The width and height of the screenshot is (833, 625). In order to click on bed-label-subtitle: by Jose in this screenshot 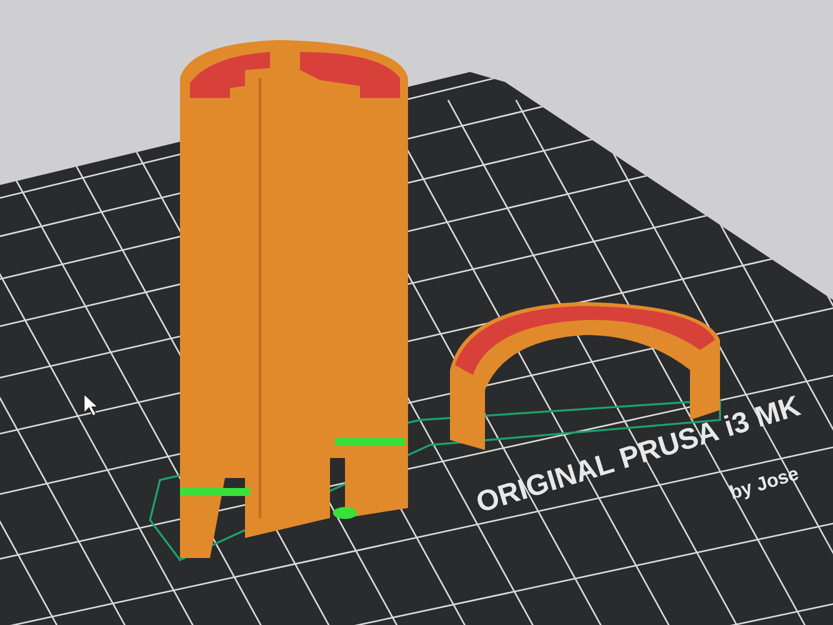, I will do `click(764, 484)`.